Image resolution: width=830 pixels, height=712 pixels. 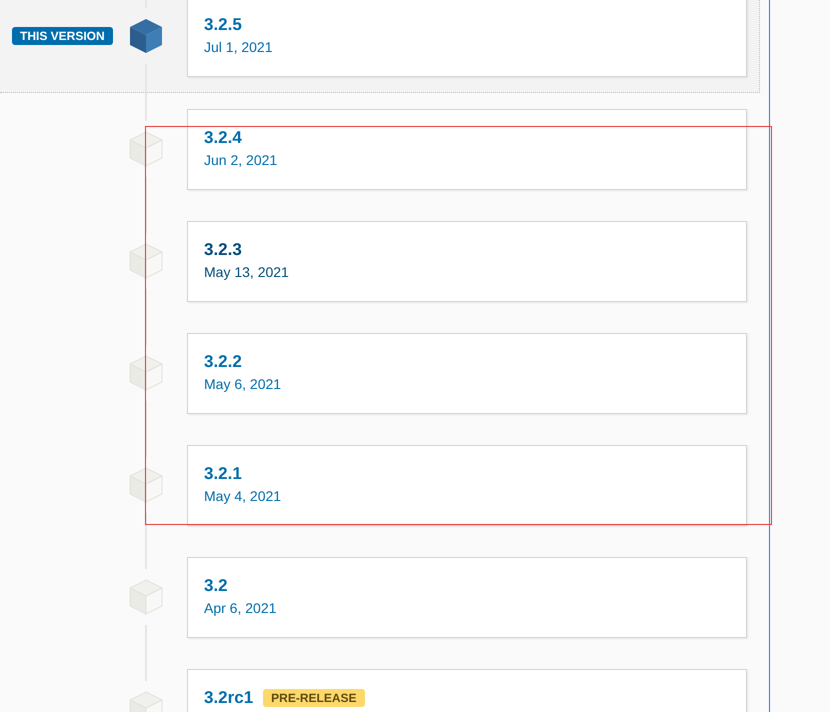 I want to click on release-date: Jun 2, 2021, so click(x=241, y=160).